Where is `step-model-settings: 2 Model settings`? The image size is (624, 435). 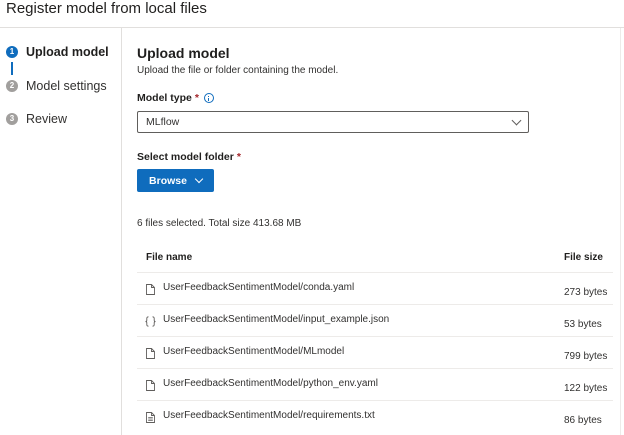
step-model-settings: 2 Model settings is located at coordinates (56, 86).